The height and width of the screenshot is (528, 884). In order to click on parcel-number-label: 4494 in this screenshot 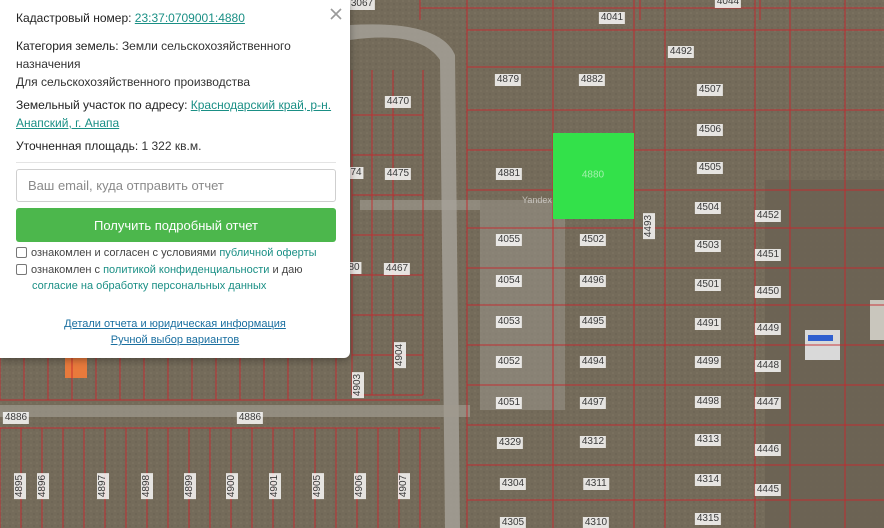, I will do `click(593, 362)`.